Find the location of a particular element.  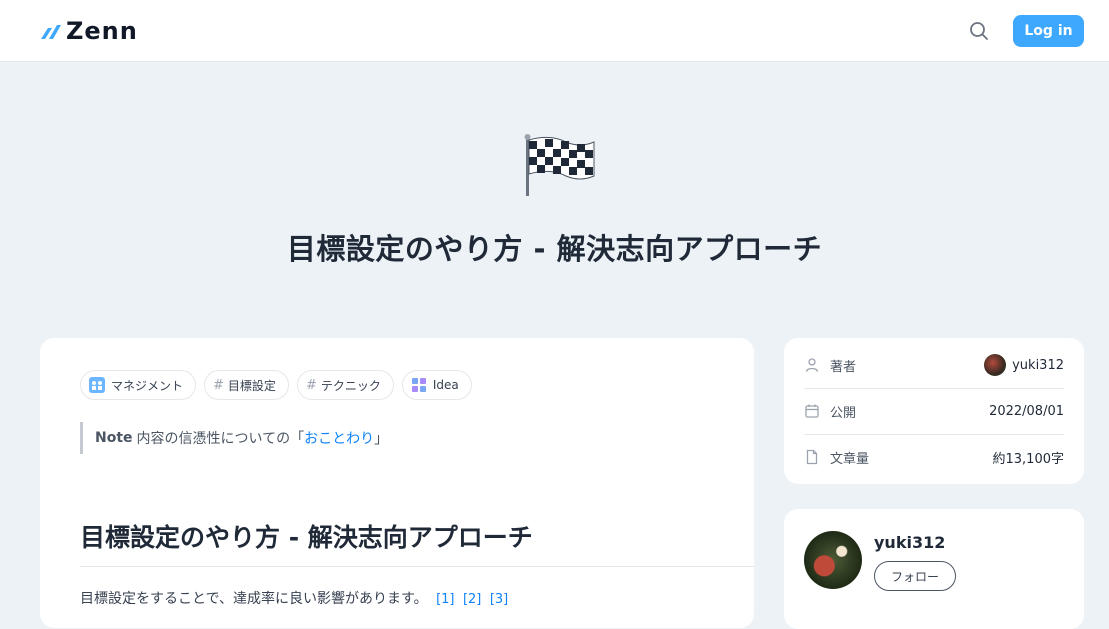

zenn-logo-icon is located at coordinates (51, 32).